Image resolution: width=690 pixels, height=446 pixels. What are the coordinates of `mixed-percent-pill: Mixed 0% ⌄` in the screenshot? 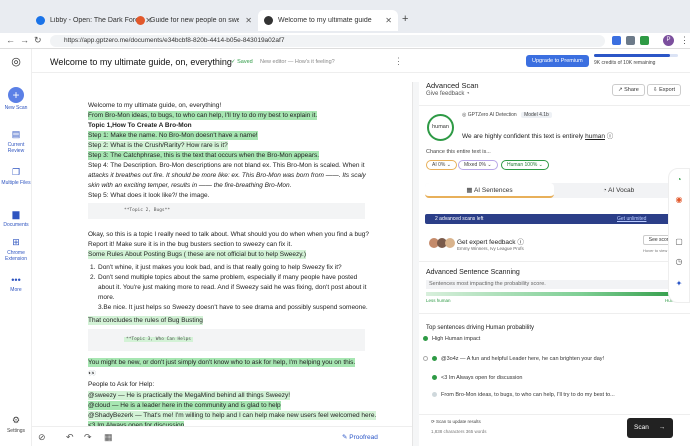 It's located at (478, 165).